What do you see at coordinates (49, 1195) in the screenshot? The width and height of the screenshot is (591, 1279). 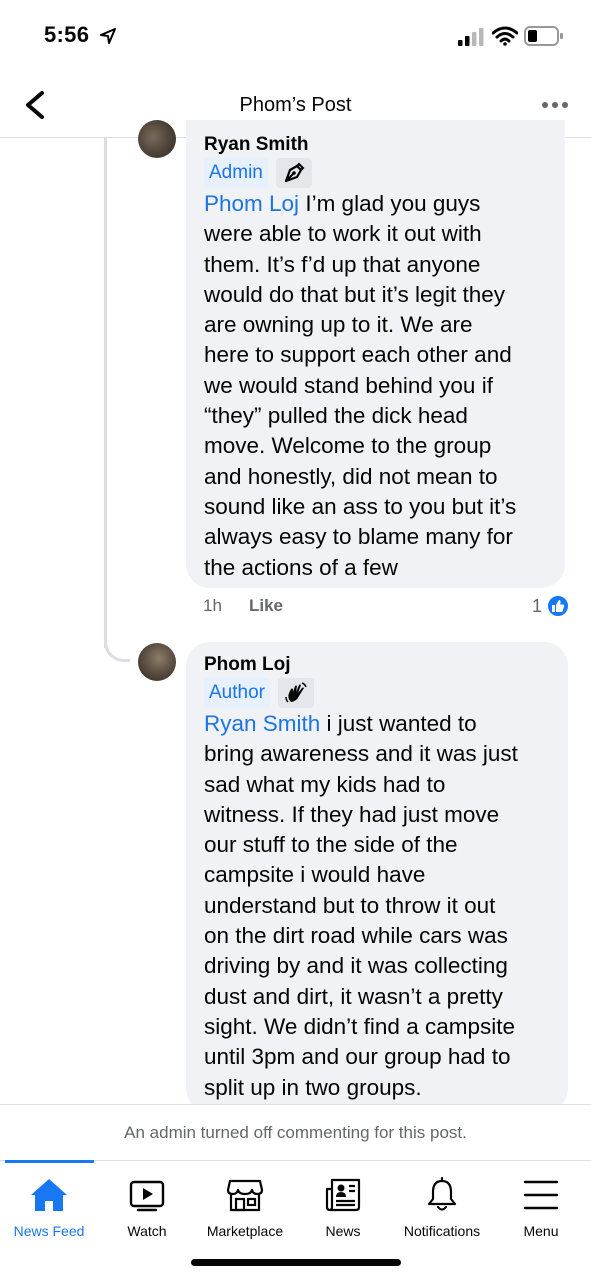 I see `home-icon` at bounding box center [49, 1195].